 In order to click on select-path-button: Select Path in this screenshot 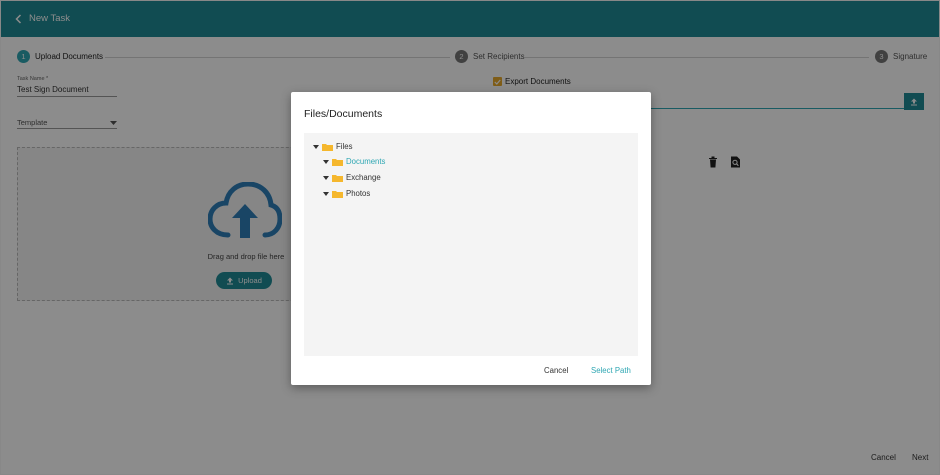, I will do `click(611, 370)`.